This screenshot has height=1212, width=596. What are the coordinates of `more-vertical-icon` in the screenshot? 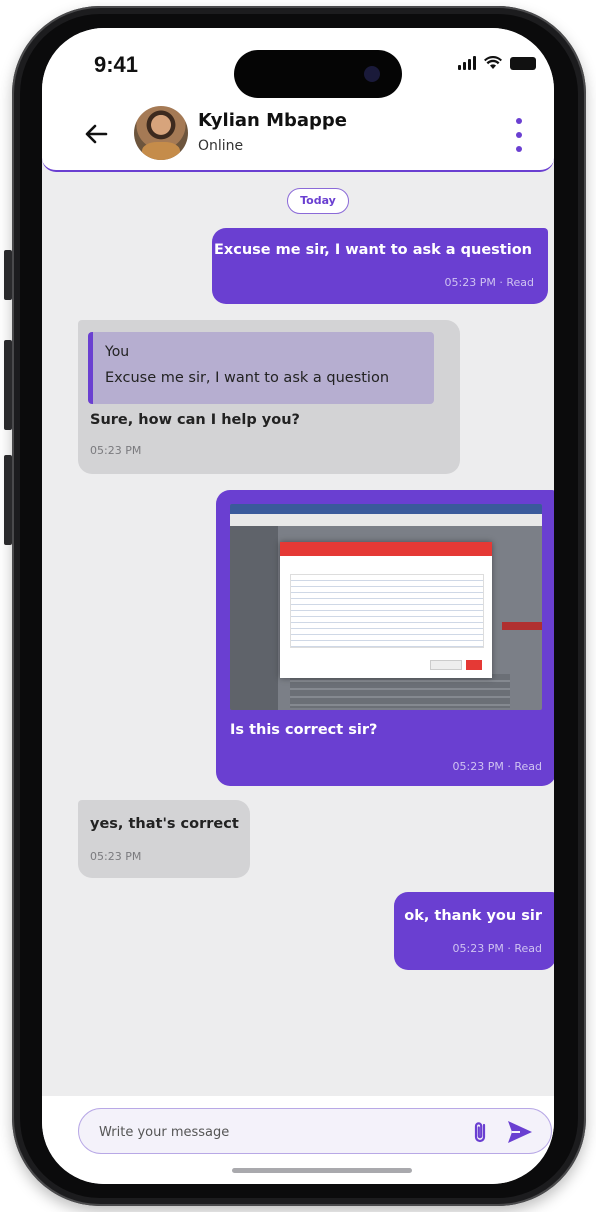 It's located at (519, 135).